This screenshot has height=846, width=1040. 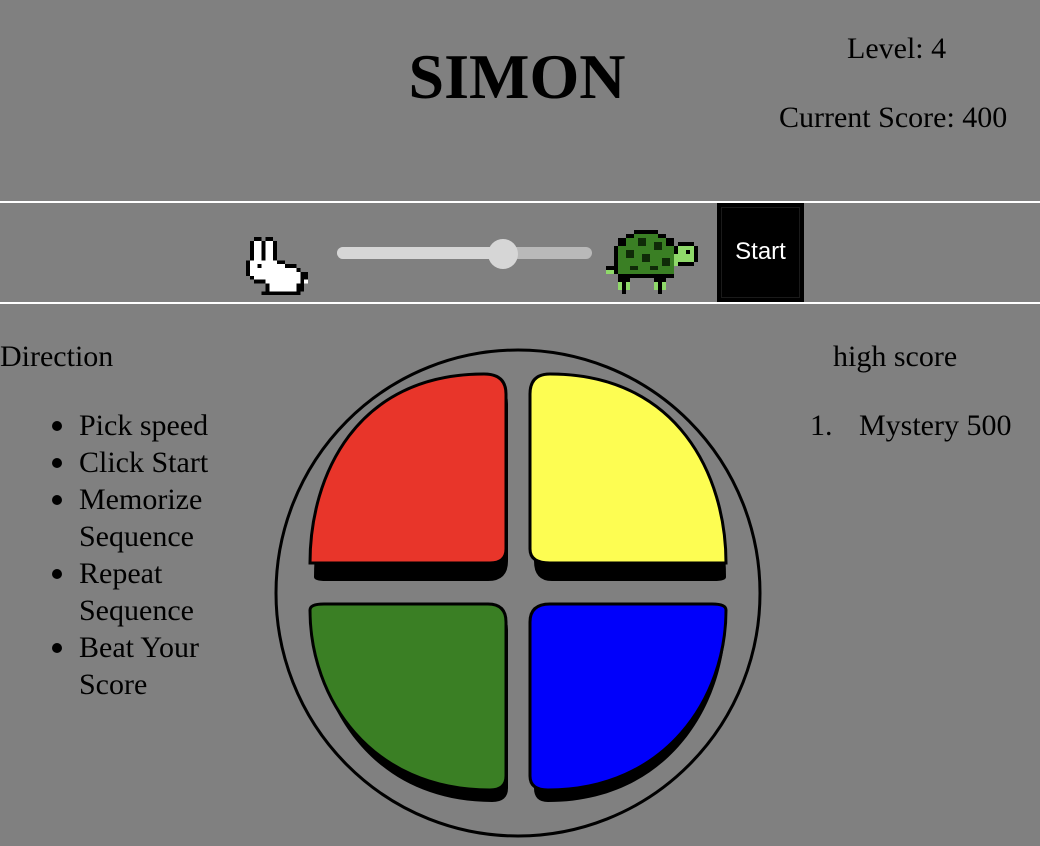 I want to click on start-button-label: Start, so click(x=760, y=251).